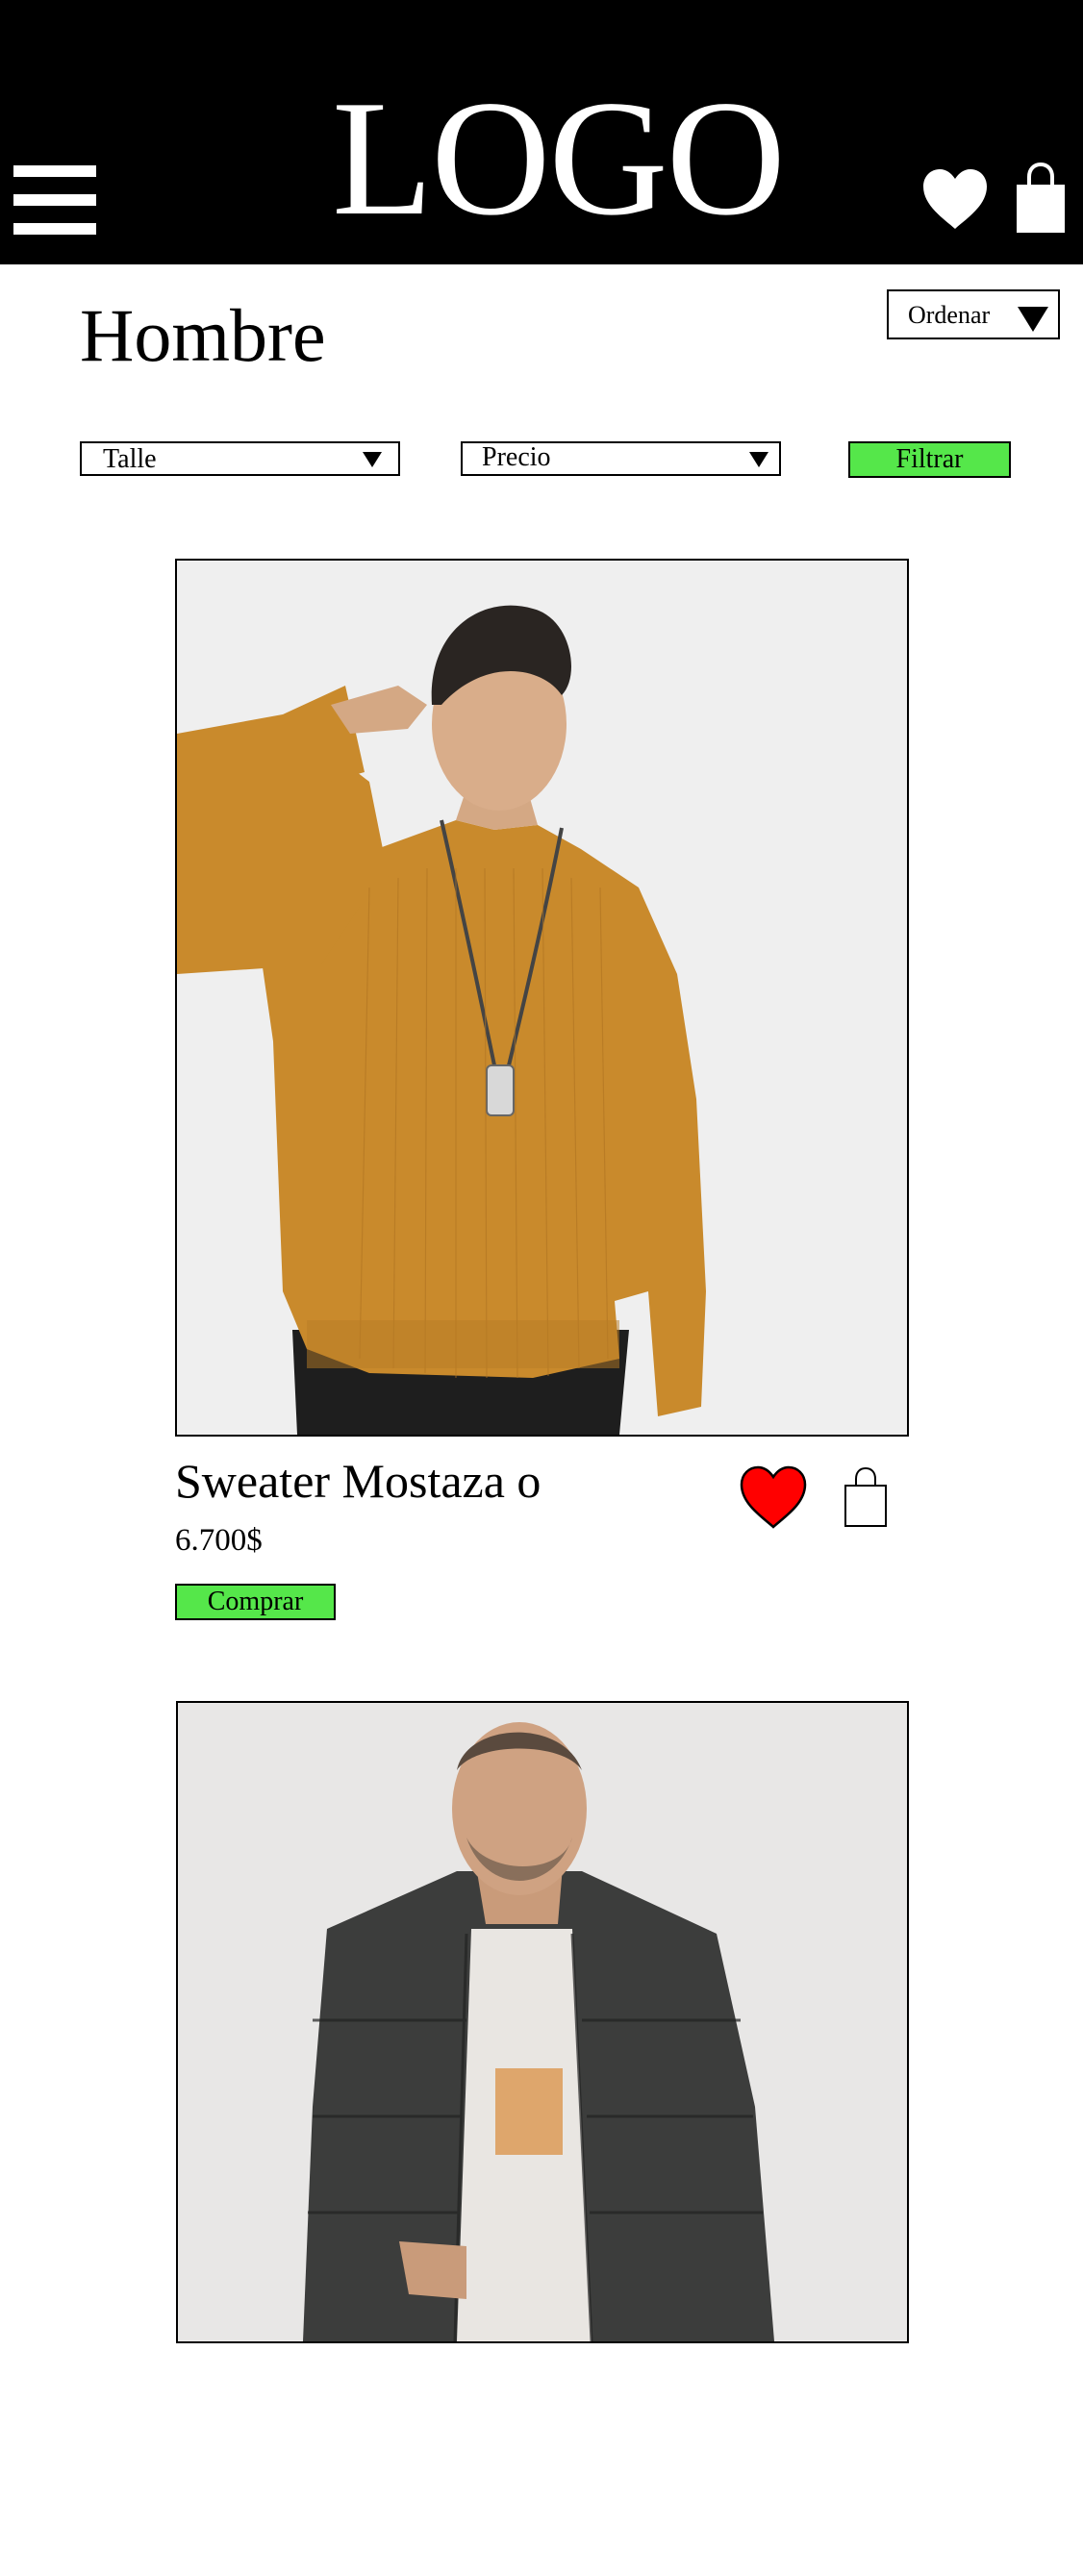 The width and height of the screenshot is (1083, 2576). What do you see at coordinates (256, 1602) in the screenshot?
I see `buy-button: Comprar` at bounding box center [256, 1602].